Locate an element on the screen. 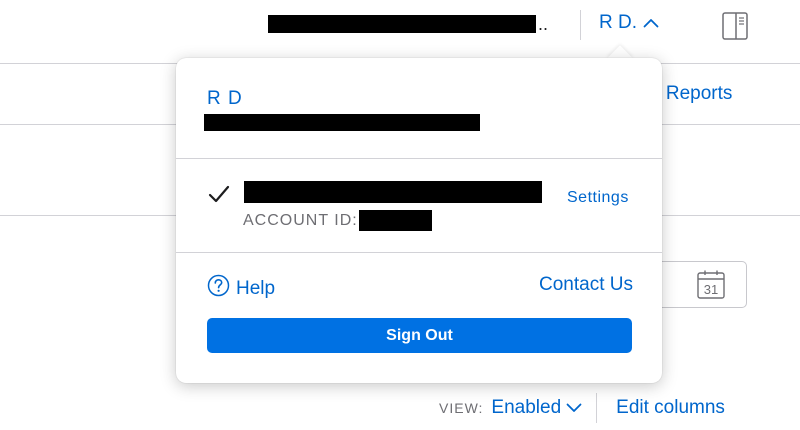  help-link: Help is located at coordinates (241, 288).